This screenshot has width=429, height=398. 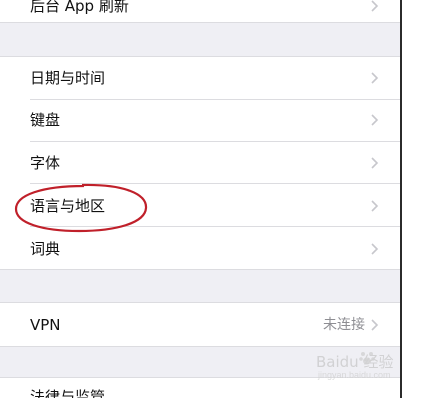 What do you see at coordinates (200, 388) in the screenshot?
I see `settings-row-legal: 法律与监管` at bounding box center [200, 388].